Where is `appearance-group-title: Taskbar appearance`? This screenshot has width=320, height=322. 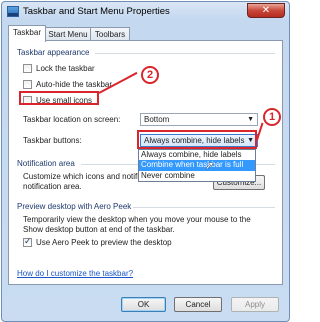
appearance-group-title: Taskbar appearance is located at coordinates (53, 52).